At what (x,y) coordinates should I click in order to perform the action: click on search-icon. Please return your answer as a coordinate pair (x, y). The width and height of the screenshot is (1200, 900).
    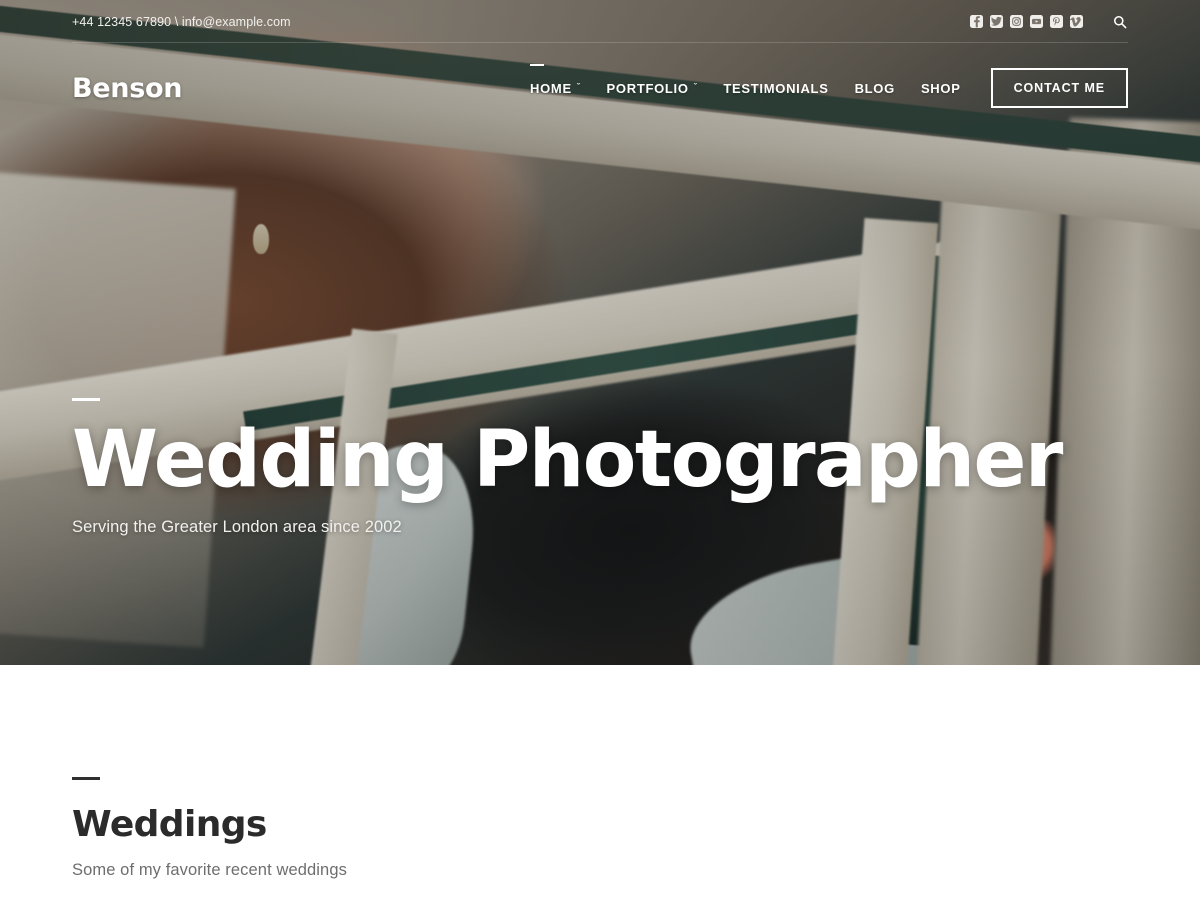
    Looking at the image, I should click on (1120, 22).